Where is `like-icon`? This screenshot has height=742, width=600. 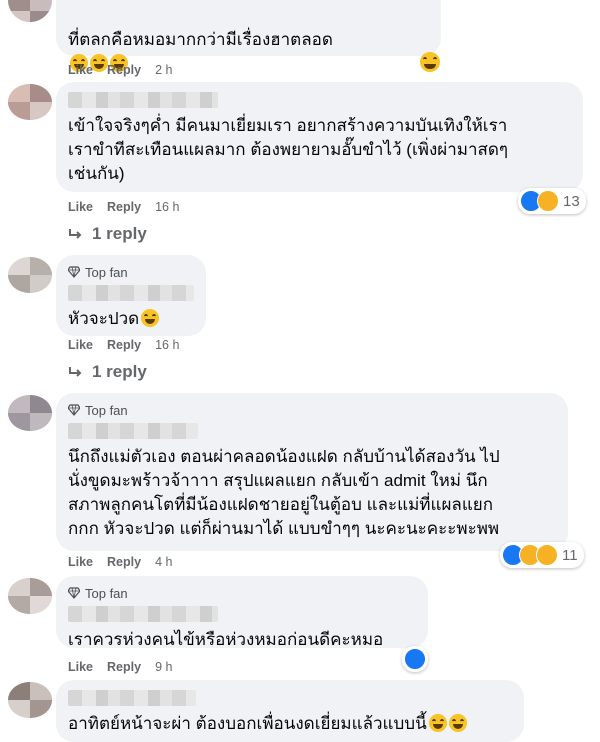
like-icon is located at coordinates (415, 659).